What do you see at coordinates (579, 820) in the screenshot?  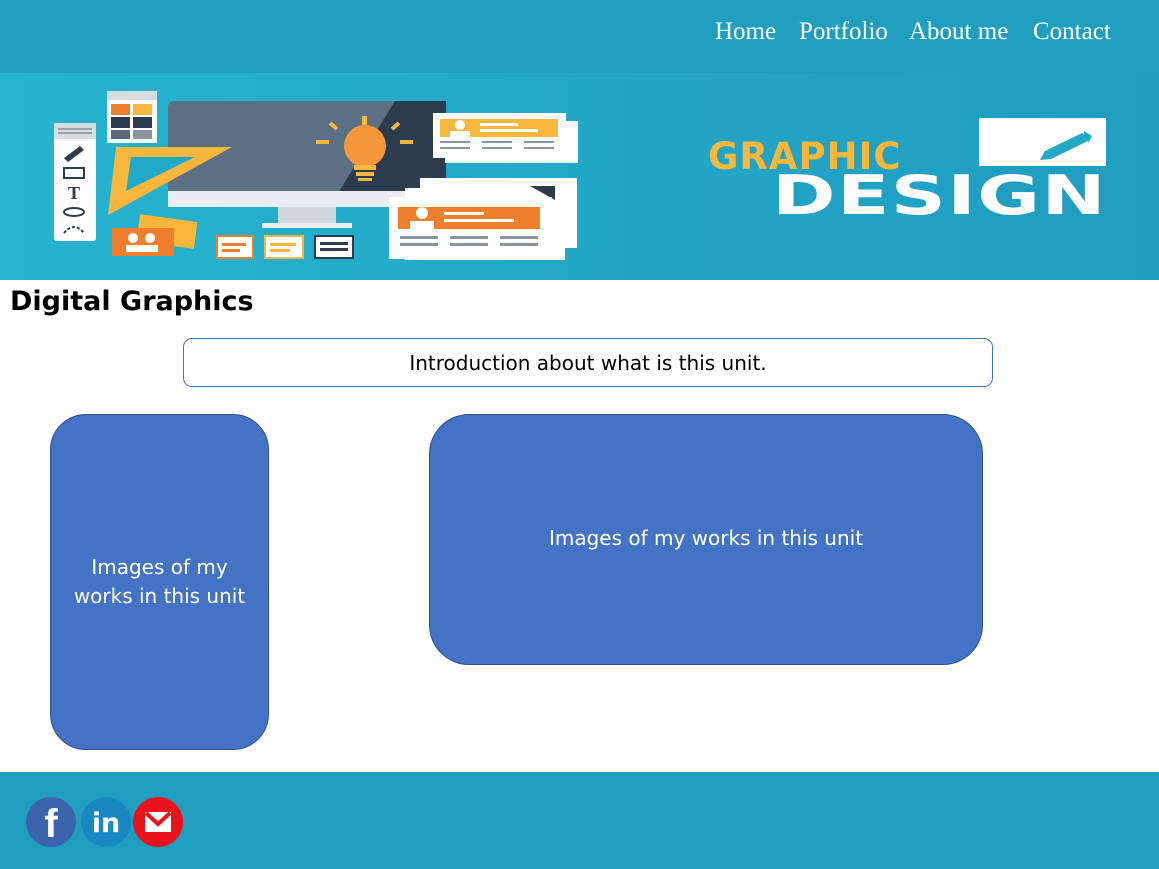 I see `footer: f in` at bounding box center [579, 820].